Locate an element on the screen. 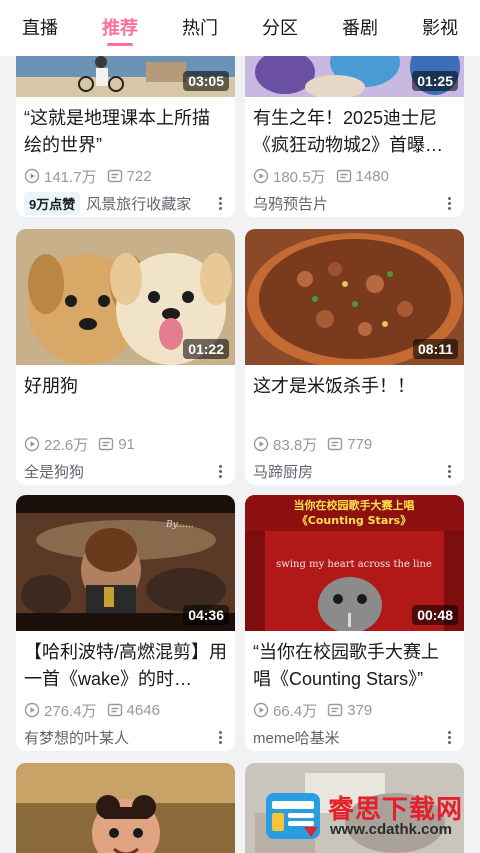 Image resolution: width=480 pixels, height=853 pixels. danmaku-count: 379 is located at coordinates (349, 710).